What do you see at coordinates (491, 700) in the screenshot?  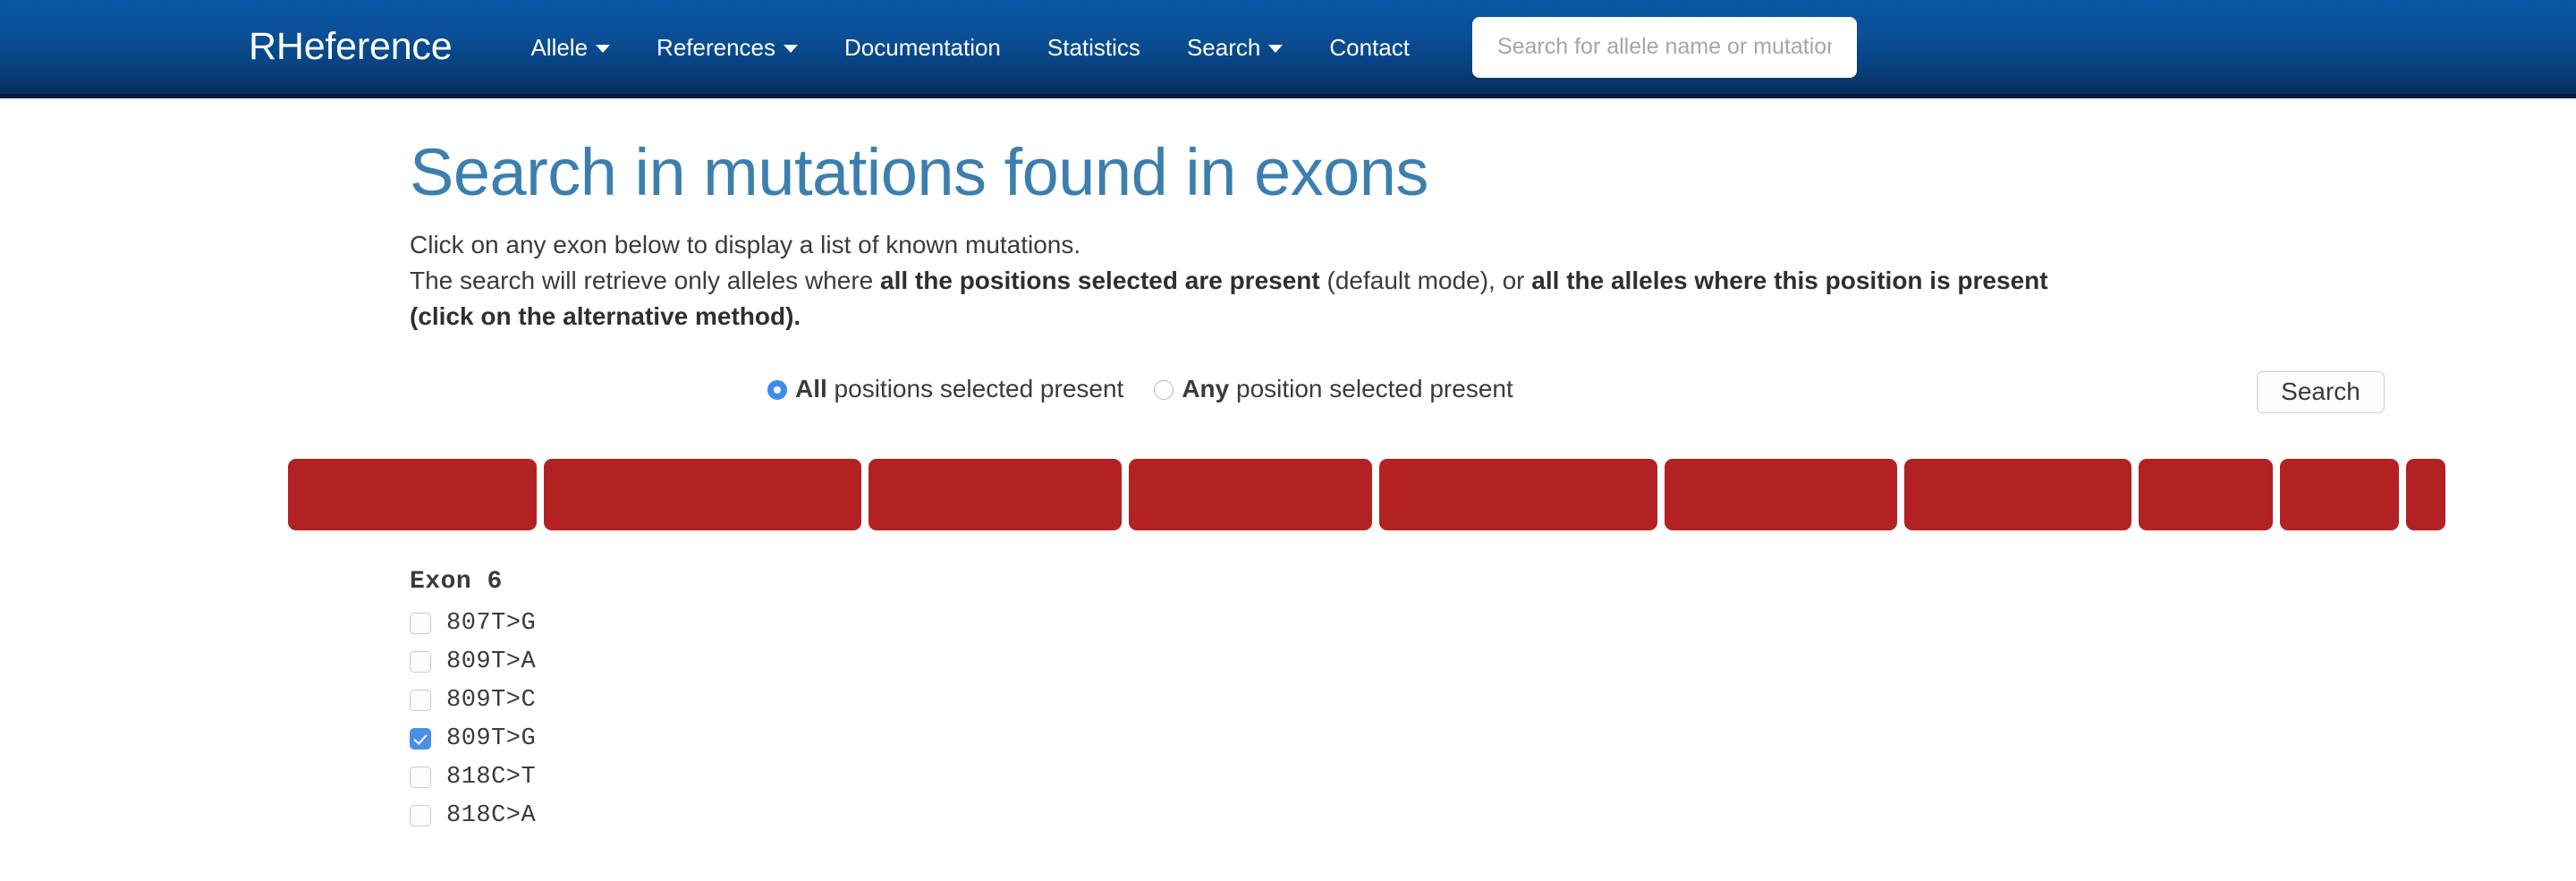 I see `mutation-label: 809T>C` at bounding box center [491, 700].